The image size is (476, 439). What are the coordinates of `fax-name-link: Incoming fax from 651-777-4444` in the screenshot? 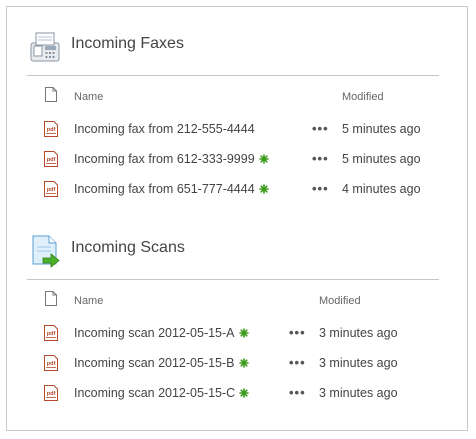 It's located at (171, 189).